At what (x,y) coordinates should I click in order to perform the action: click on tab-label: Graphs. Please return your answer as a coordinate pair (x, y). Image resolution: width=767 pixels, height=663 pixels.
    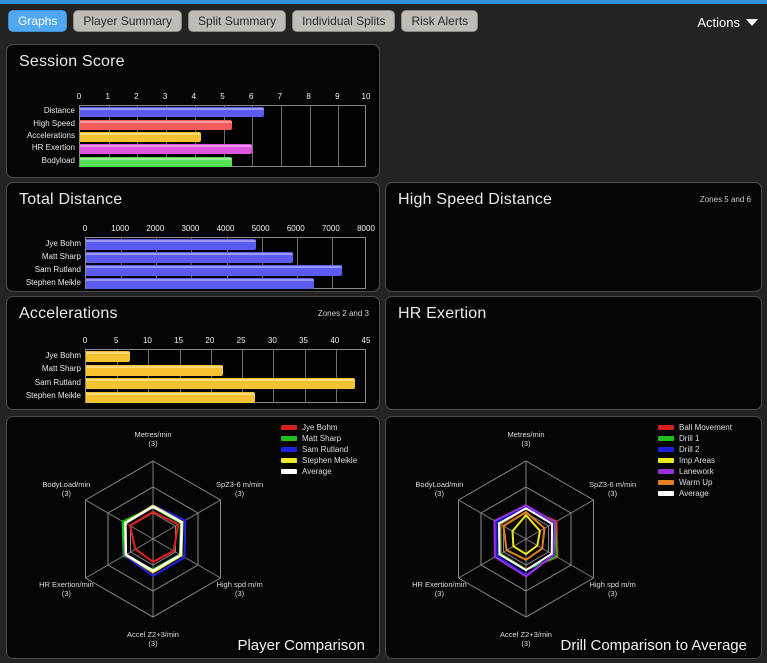
    Looking at the image, I should click on (38, 21).